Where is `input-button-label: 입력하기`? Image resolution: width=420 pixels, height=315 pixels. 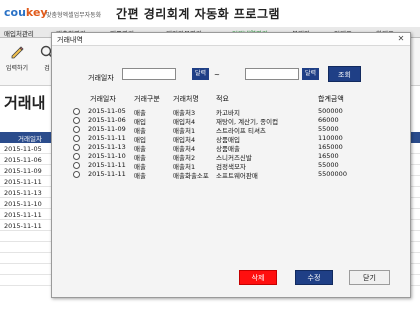 input-button-label: 입력하기 is located at coordinates (17, 68).